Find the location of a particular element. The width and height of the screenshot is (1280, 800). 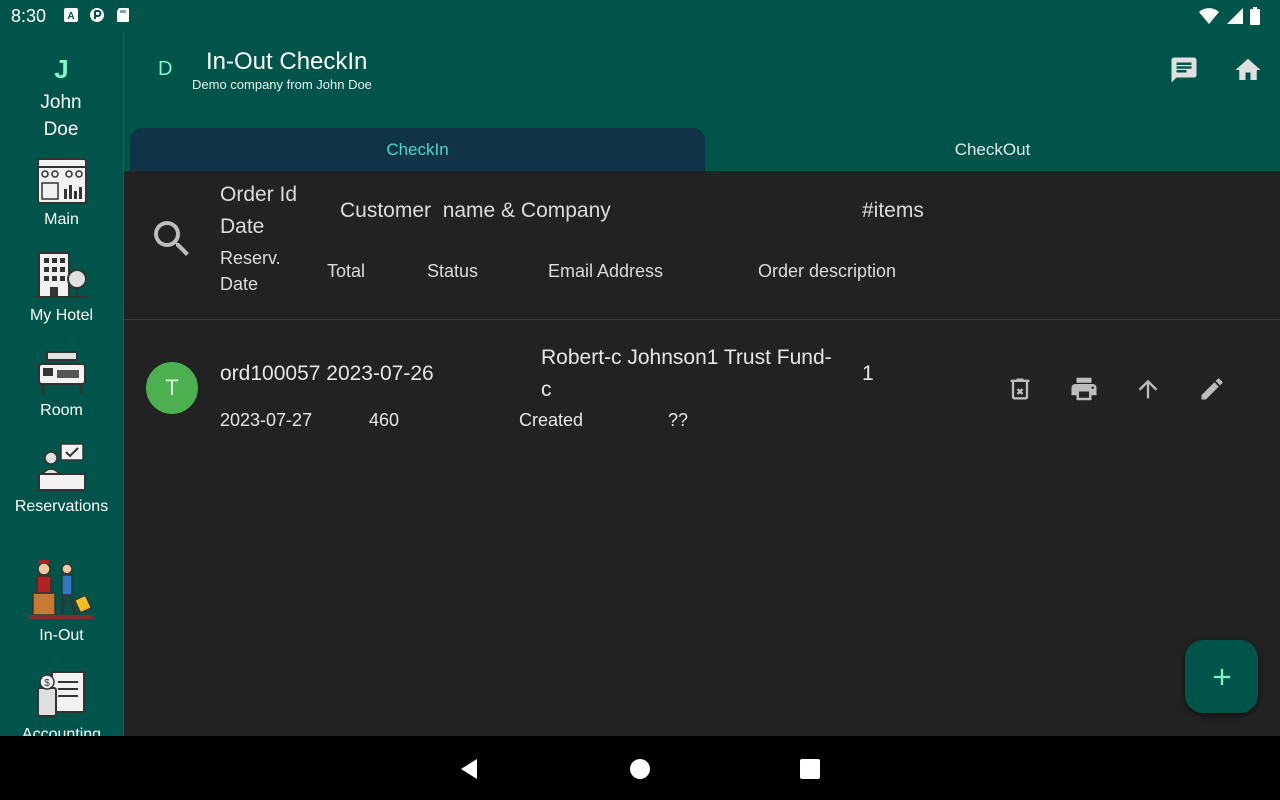

edit-icon is located at coordinates (1212, 389).